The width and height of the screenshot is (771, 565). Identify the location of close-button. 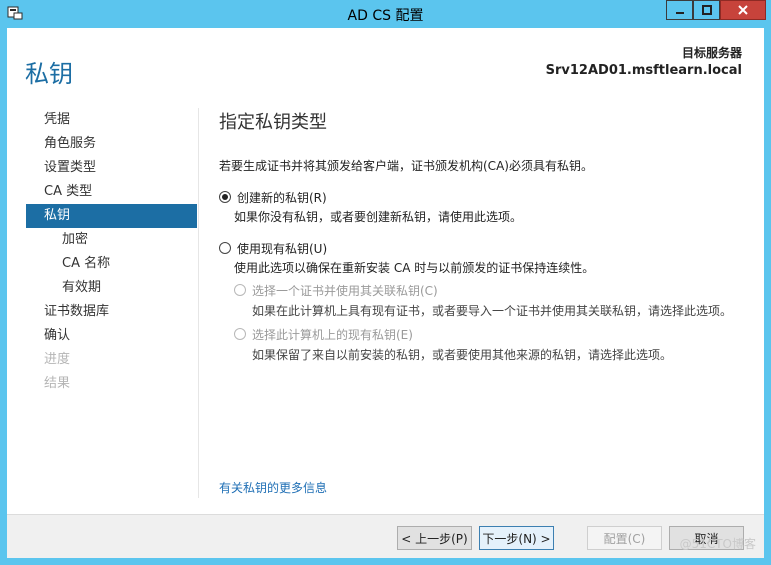
(743, 10).